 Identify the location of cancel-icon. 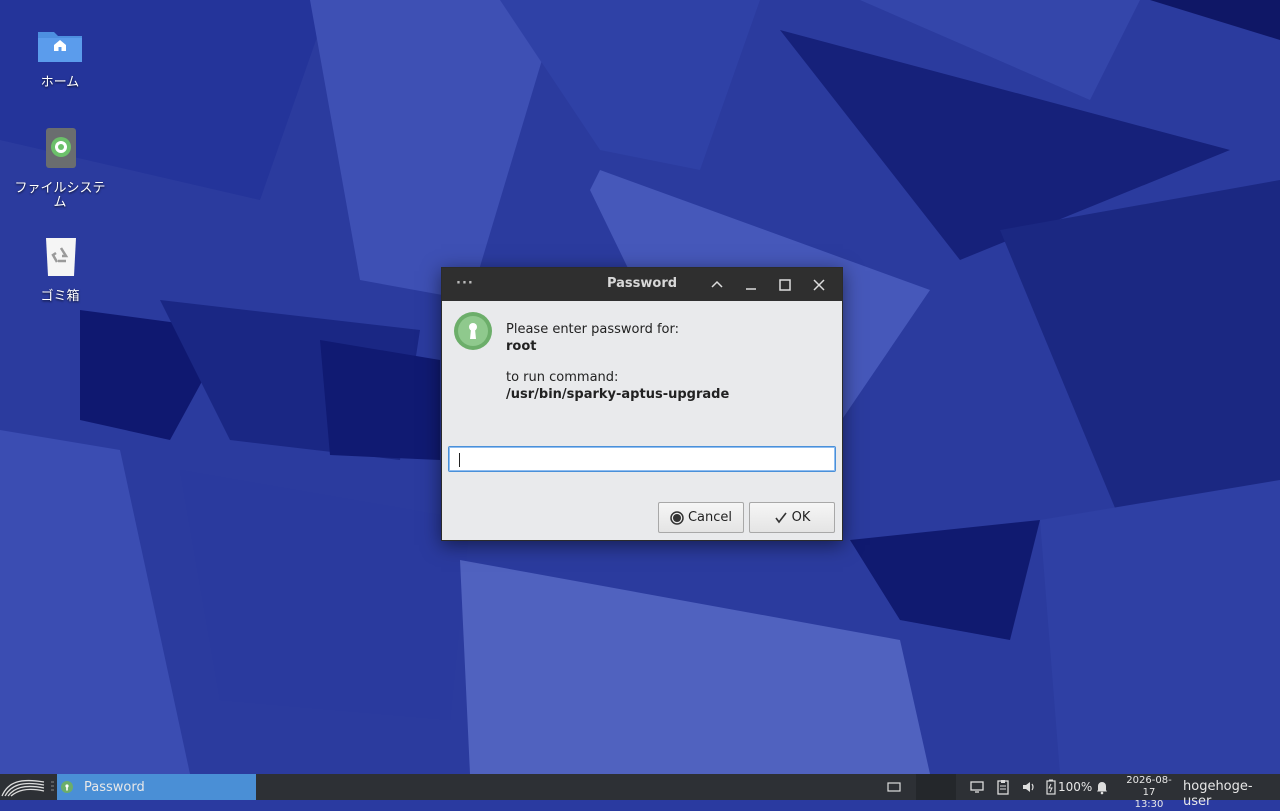
(677, 517).